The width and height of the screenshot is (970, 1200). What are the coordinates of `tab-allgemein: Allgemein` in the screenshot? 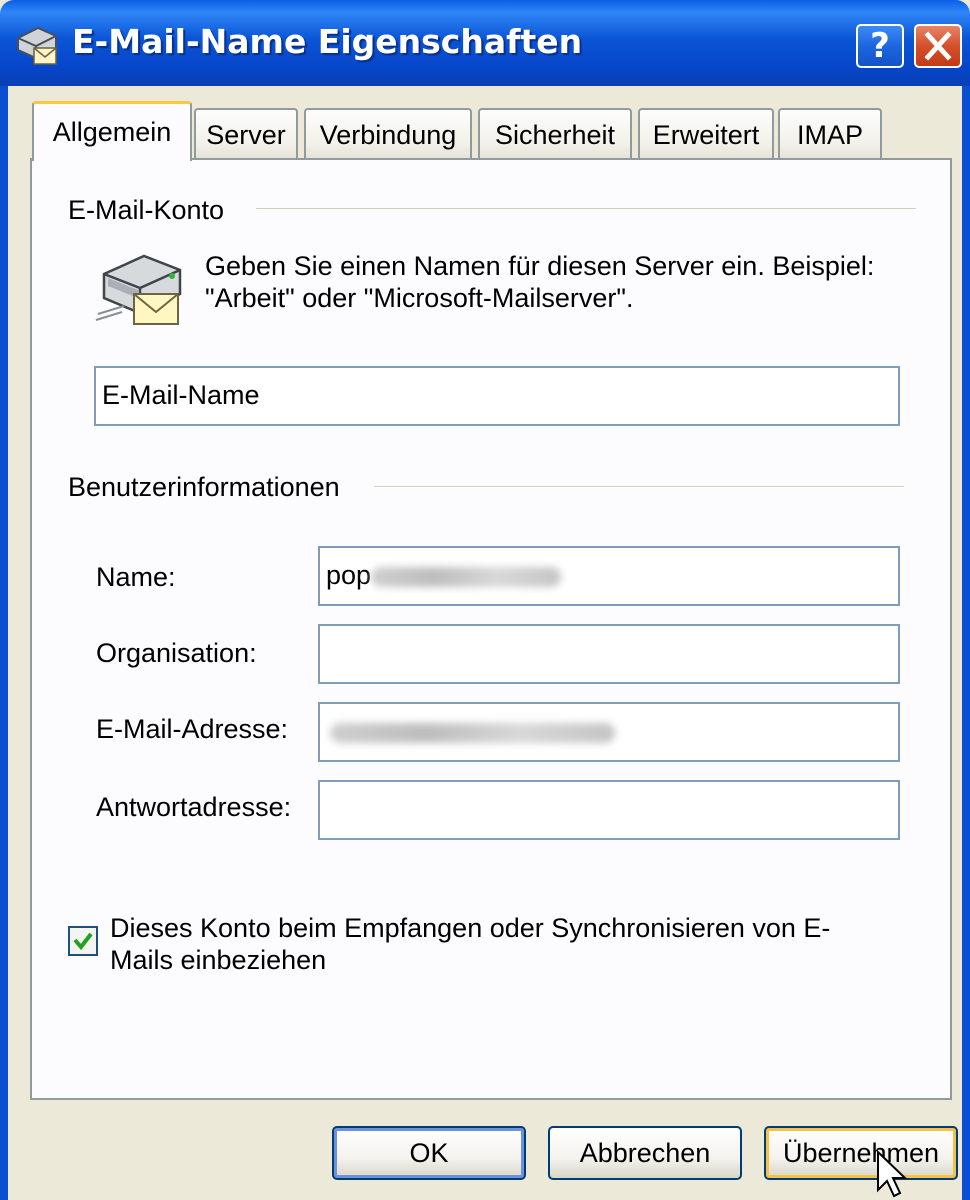 It's located at (112, 131).